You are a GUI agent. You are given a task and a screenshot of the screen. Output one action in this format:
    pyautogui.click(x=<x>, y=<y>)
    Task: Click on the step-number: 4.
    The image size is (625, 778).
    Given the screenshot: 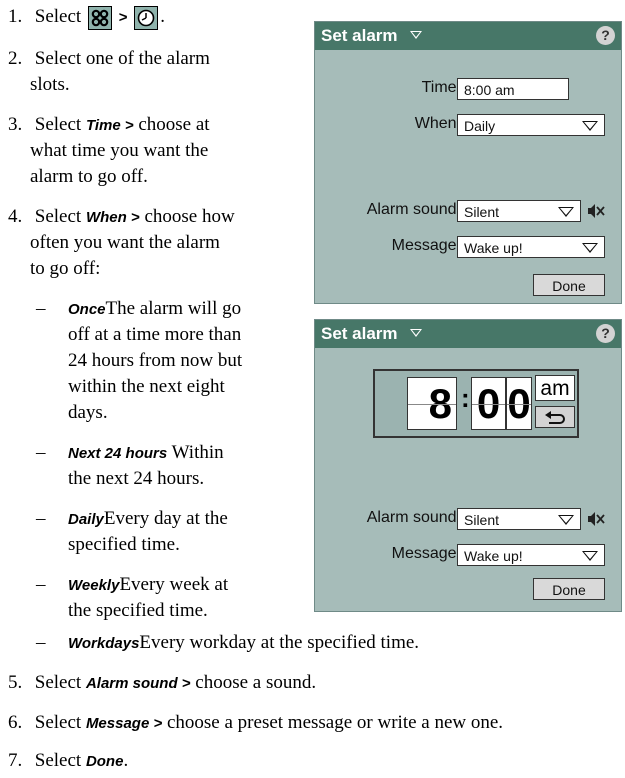 What is the action you would take?
    pyautogui.click(x=15, y=216)
    